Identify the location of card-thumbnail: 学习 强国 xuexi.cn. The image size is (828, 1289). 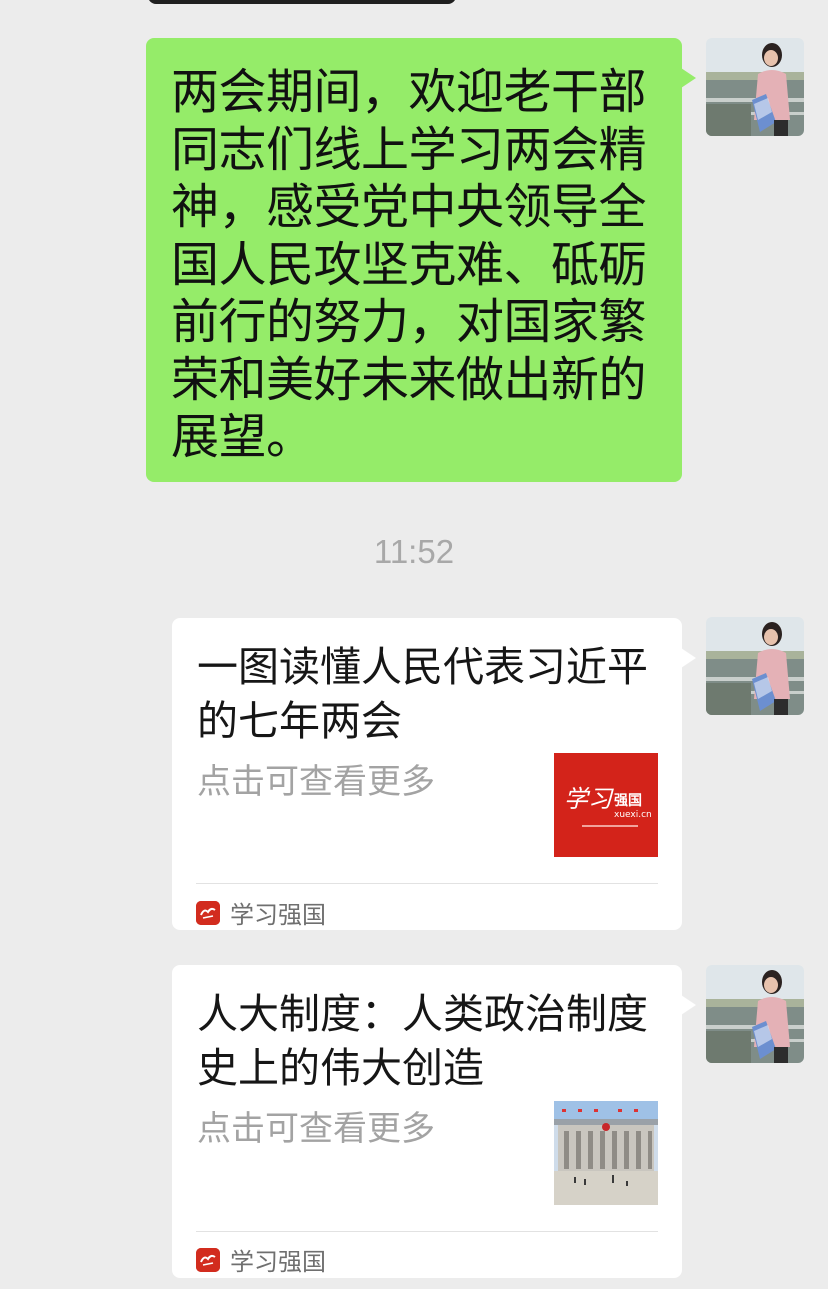
(606, 805).